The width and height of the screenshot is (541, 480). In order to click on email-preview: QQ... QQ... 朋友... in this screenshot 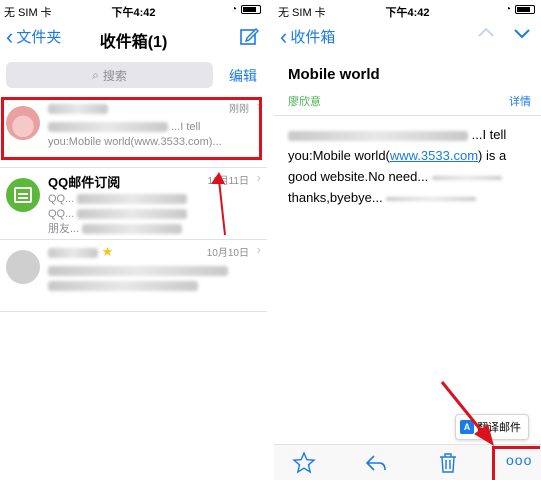, I will do `click(152, 214)`.